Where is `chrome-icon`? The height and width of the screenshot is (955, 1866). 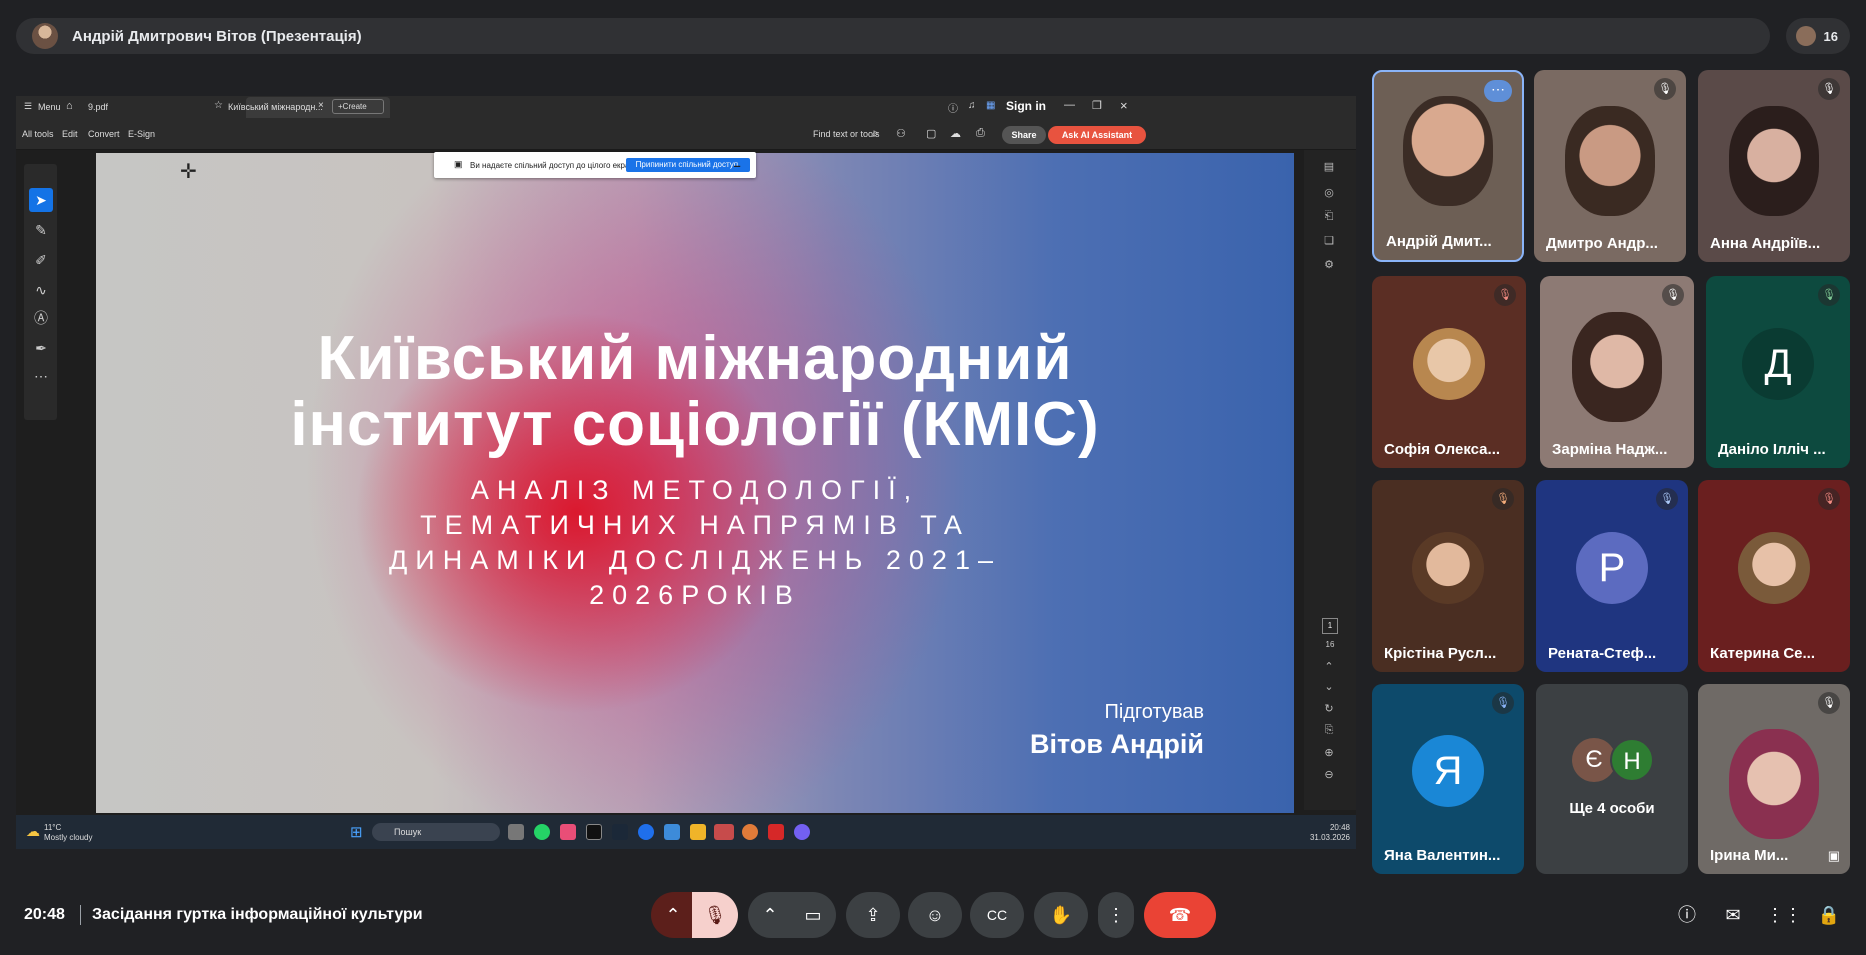 chrome-icon is located at coordinates (724, 832).